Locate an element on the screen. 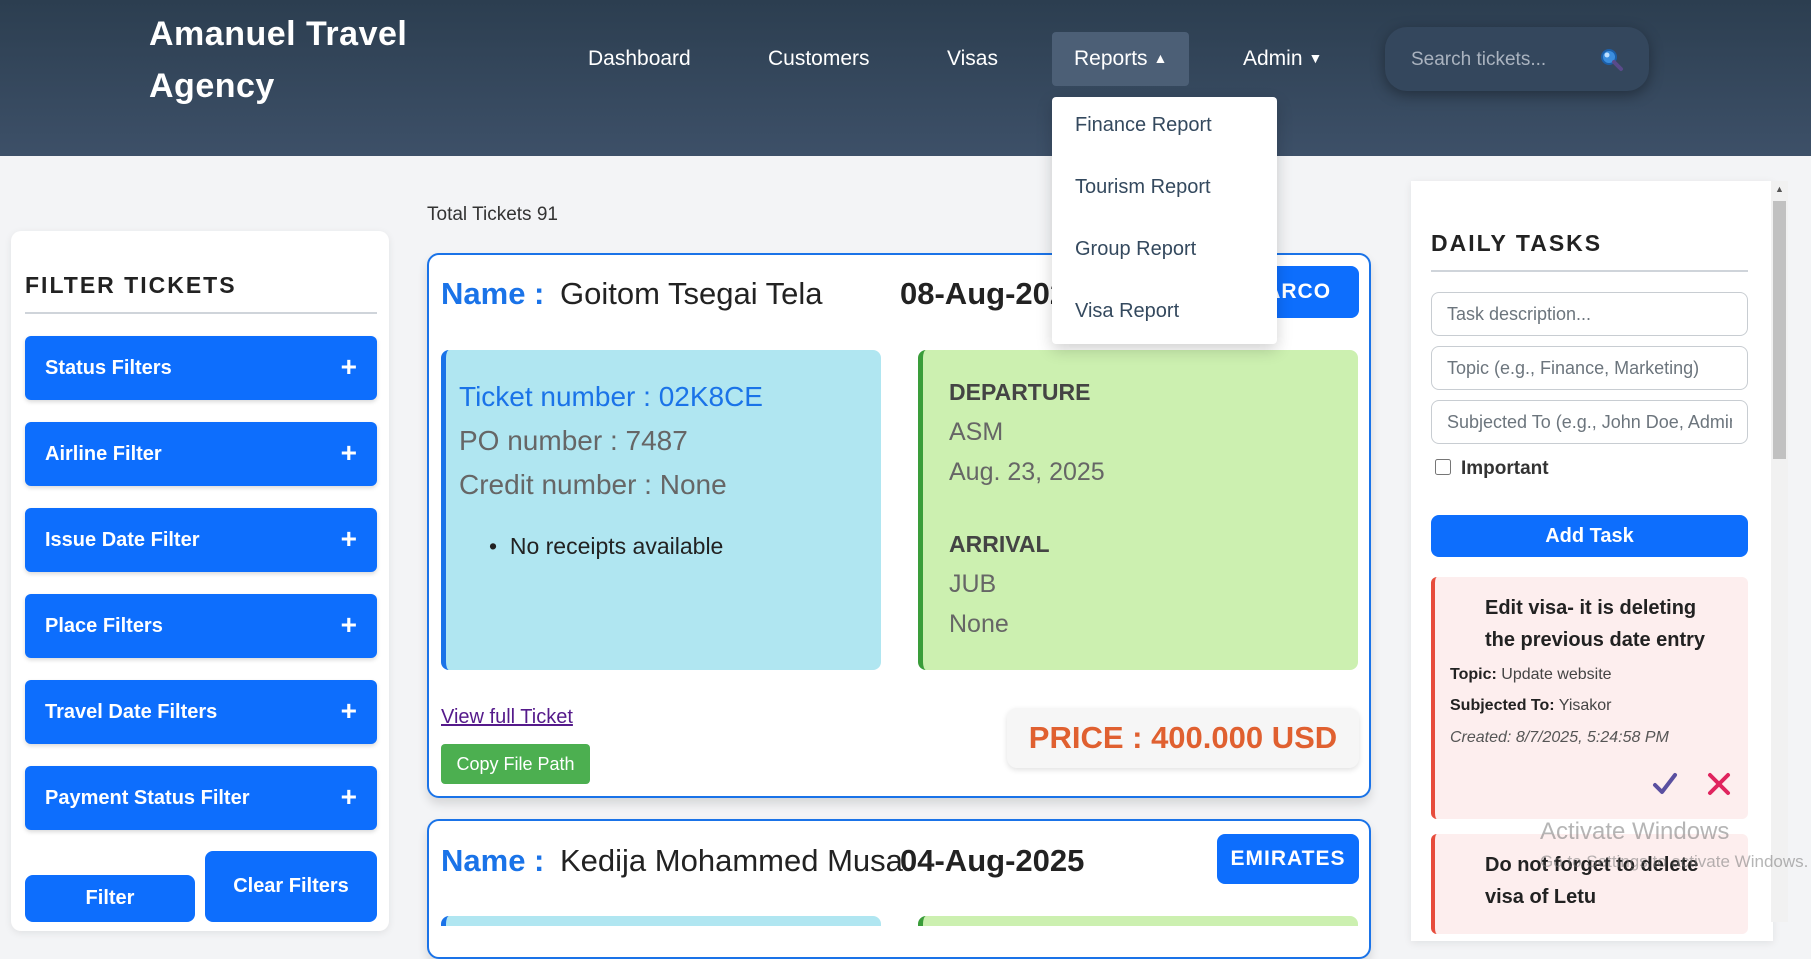  topic-label: Topic: is located at coordinates (1473, 674).